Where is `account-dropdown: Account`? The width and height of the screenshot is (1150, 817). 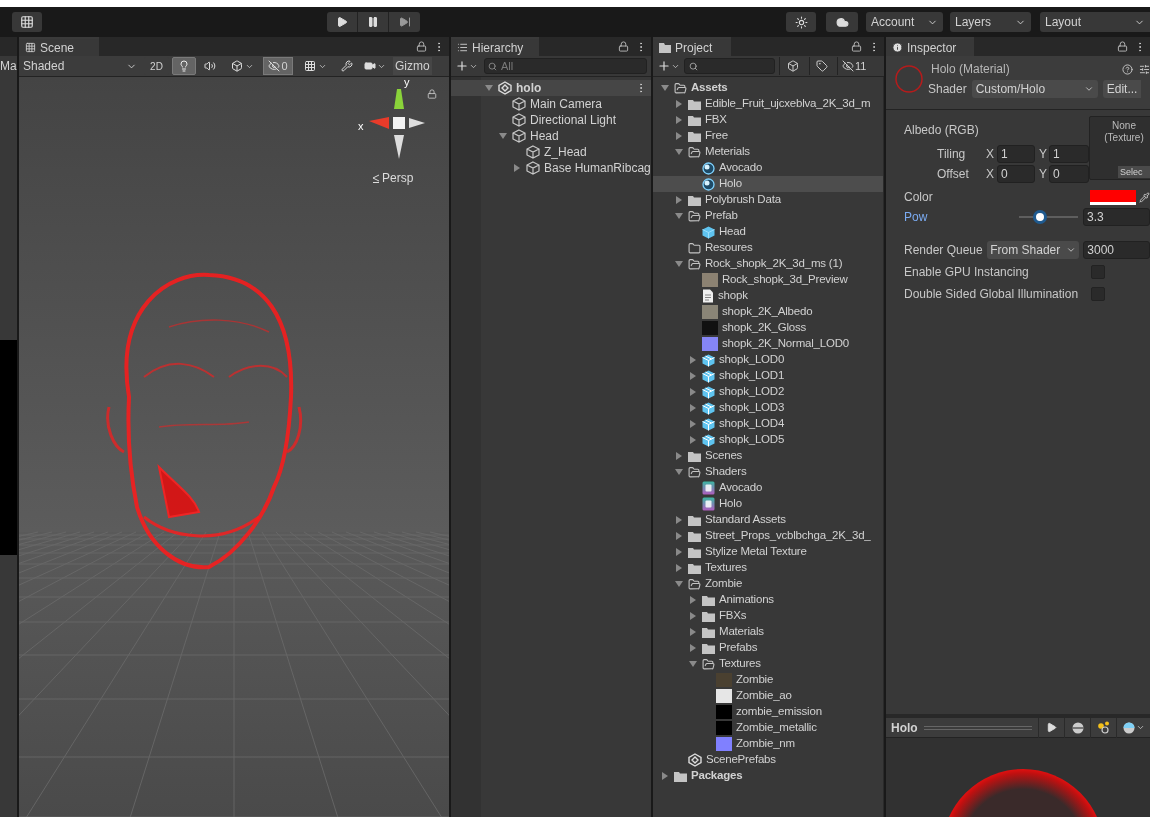
account-dropdown: Account is located at coordinates (904, 22).